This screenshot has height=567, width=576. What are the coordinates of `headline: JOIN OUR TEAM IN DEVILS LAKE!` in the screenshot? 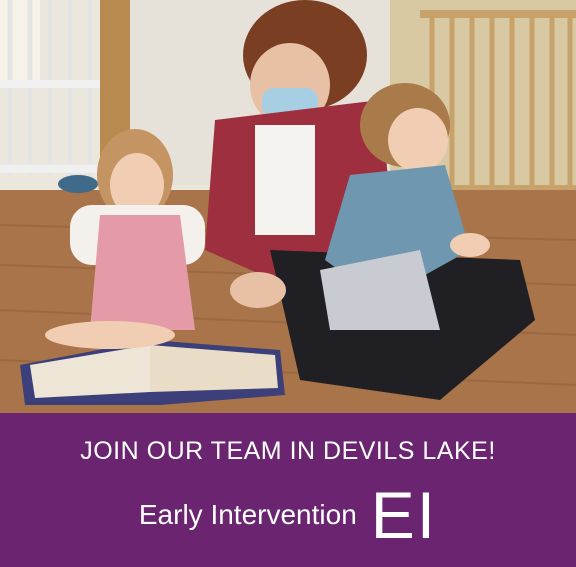 It's located at (288, 451).